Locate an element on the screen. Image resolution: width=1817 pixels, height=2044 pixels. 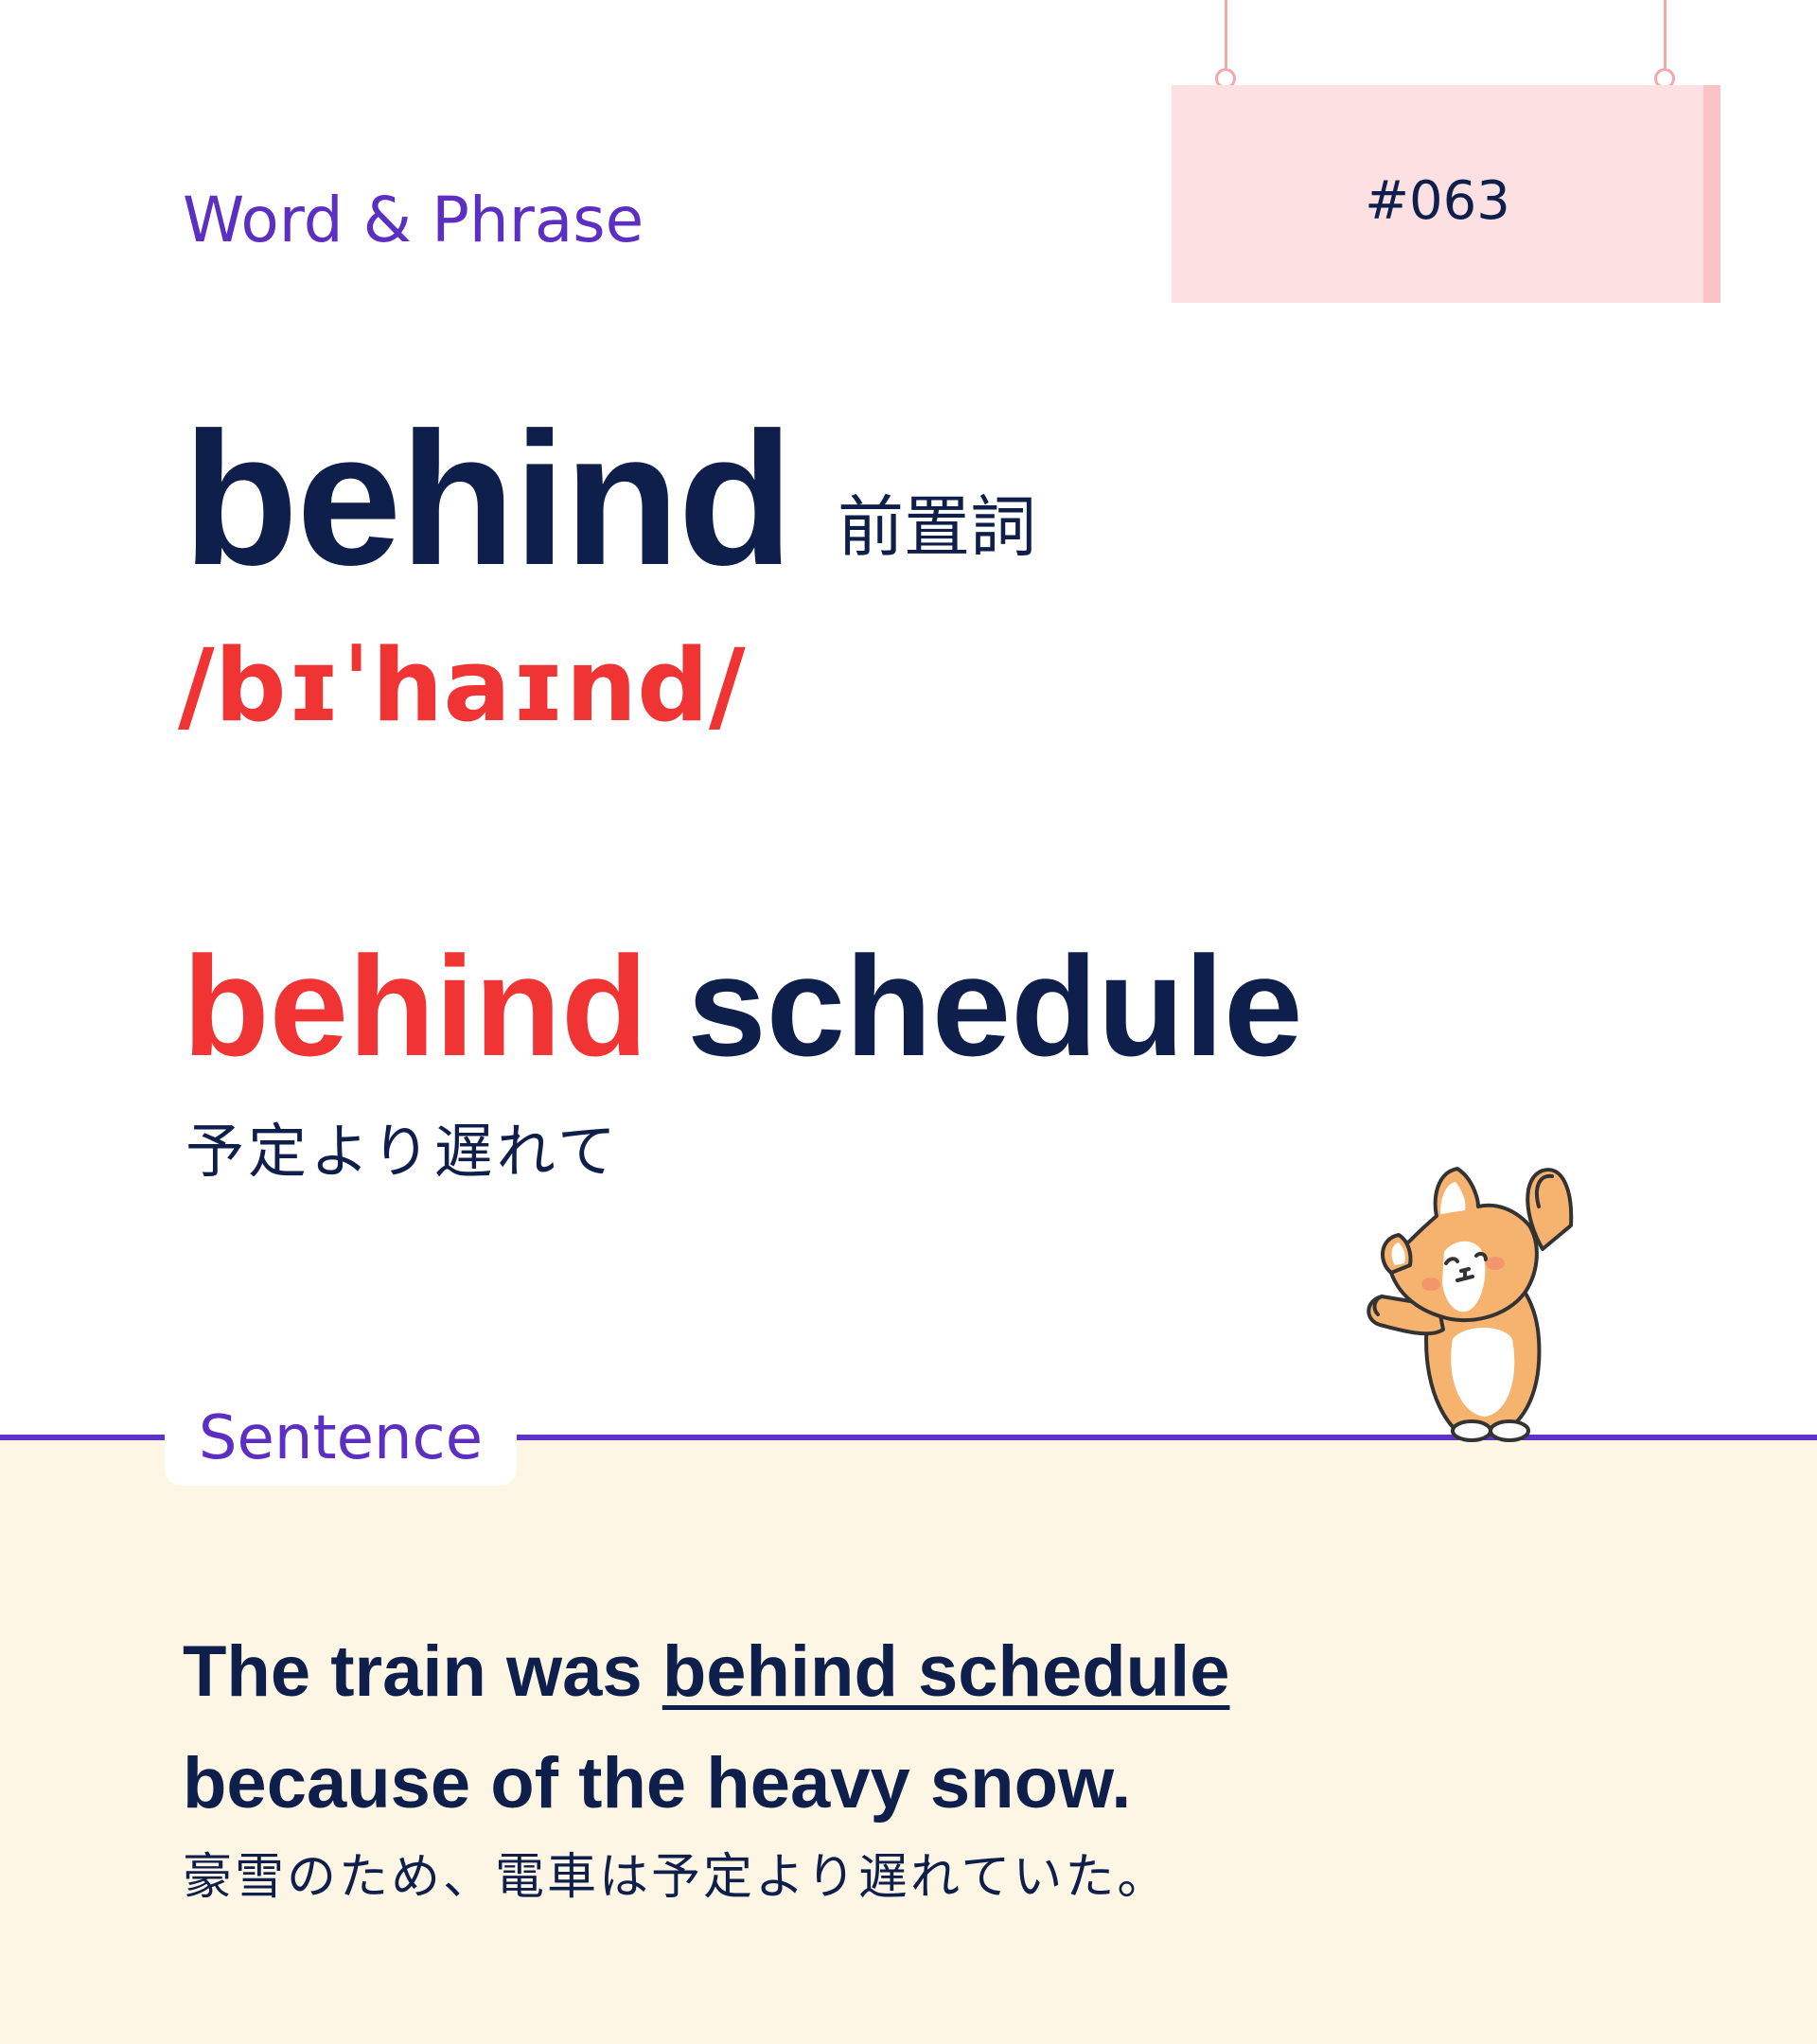
phrase-rest: schedule is located at coordinates (975, 1005).